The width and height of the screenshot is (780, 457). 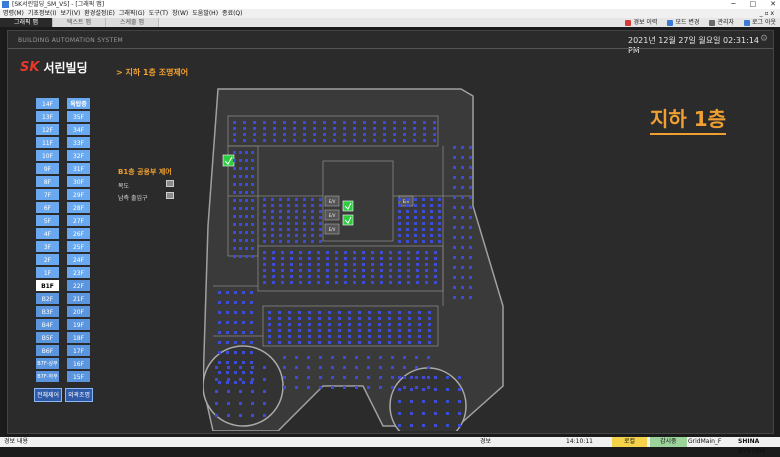 What do you see at coordinates (78, 272) in the screenshot?
I see `floor-button: 23F` at bounding box center [78, 272].